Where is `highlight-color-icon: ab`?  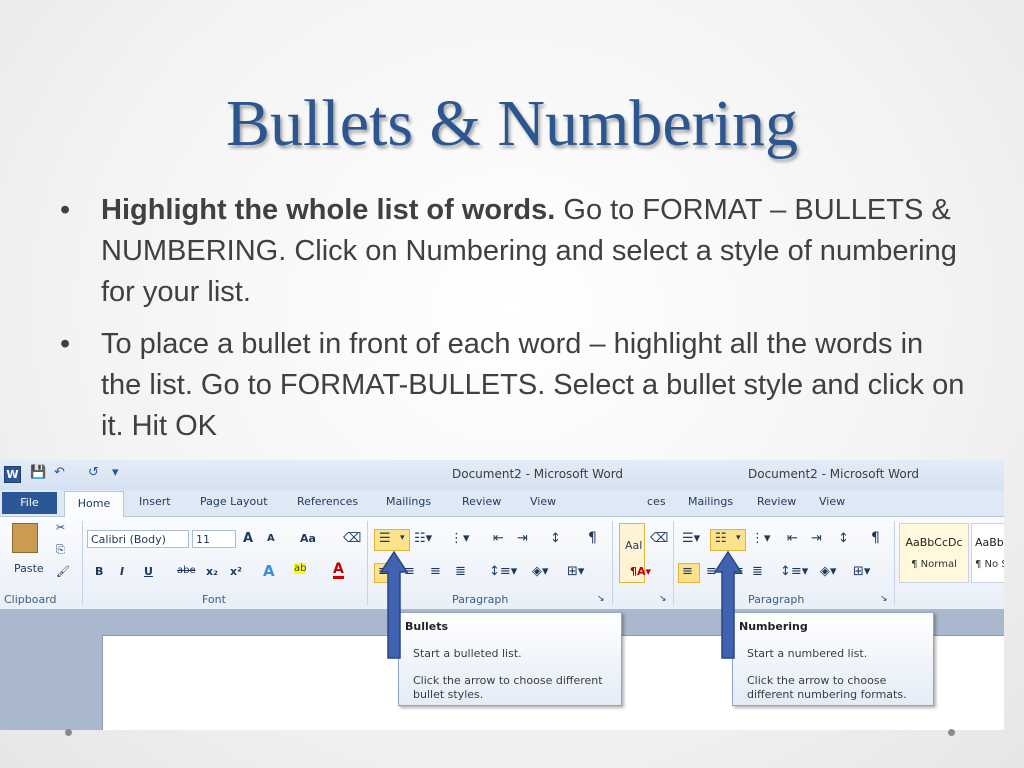
highlight-color-icon: ab is located at coordinates (300, 568).